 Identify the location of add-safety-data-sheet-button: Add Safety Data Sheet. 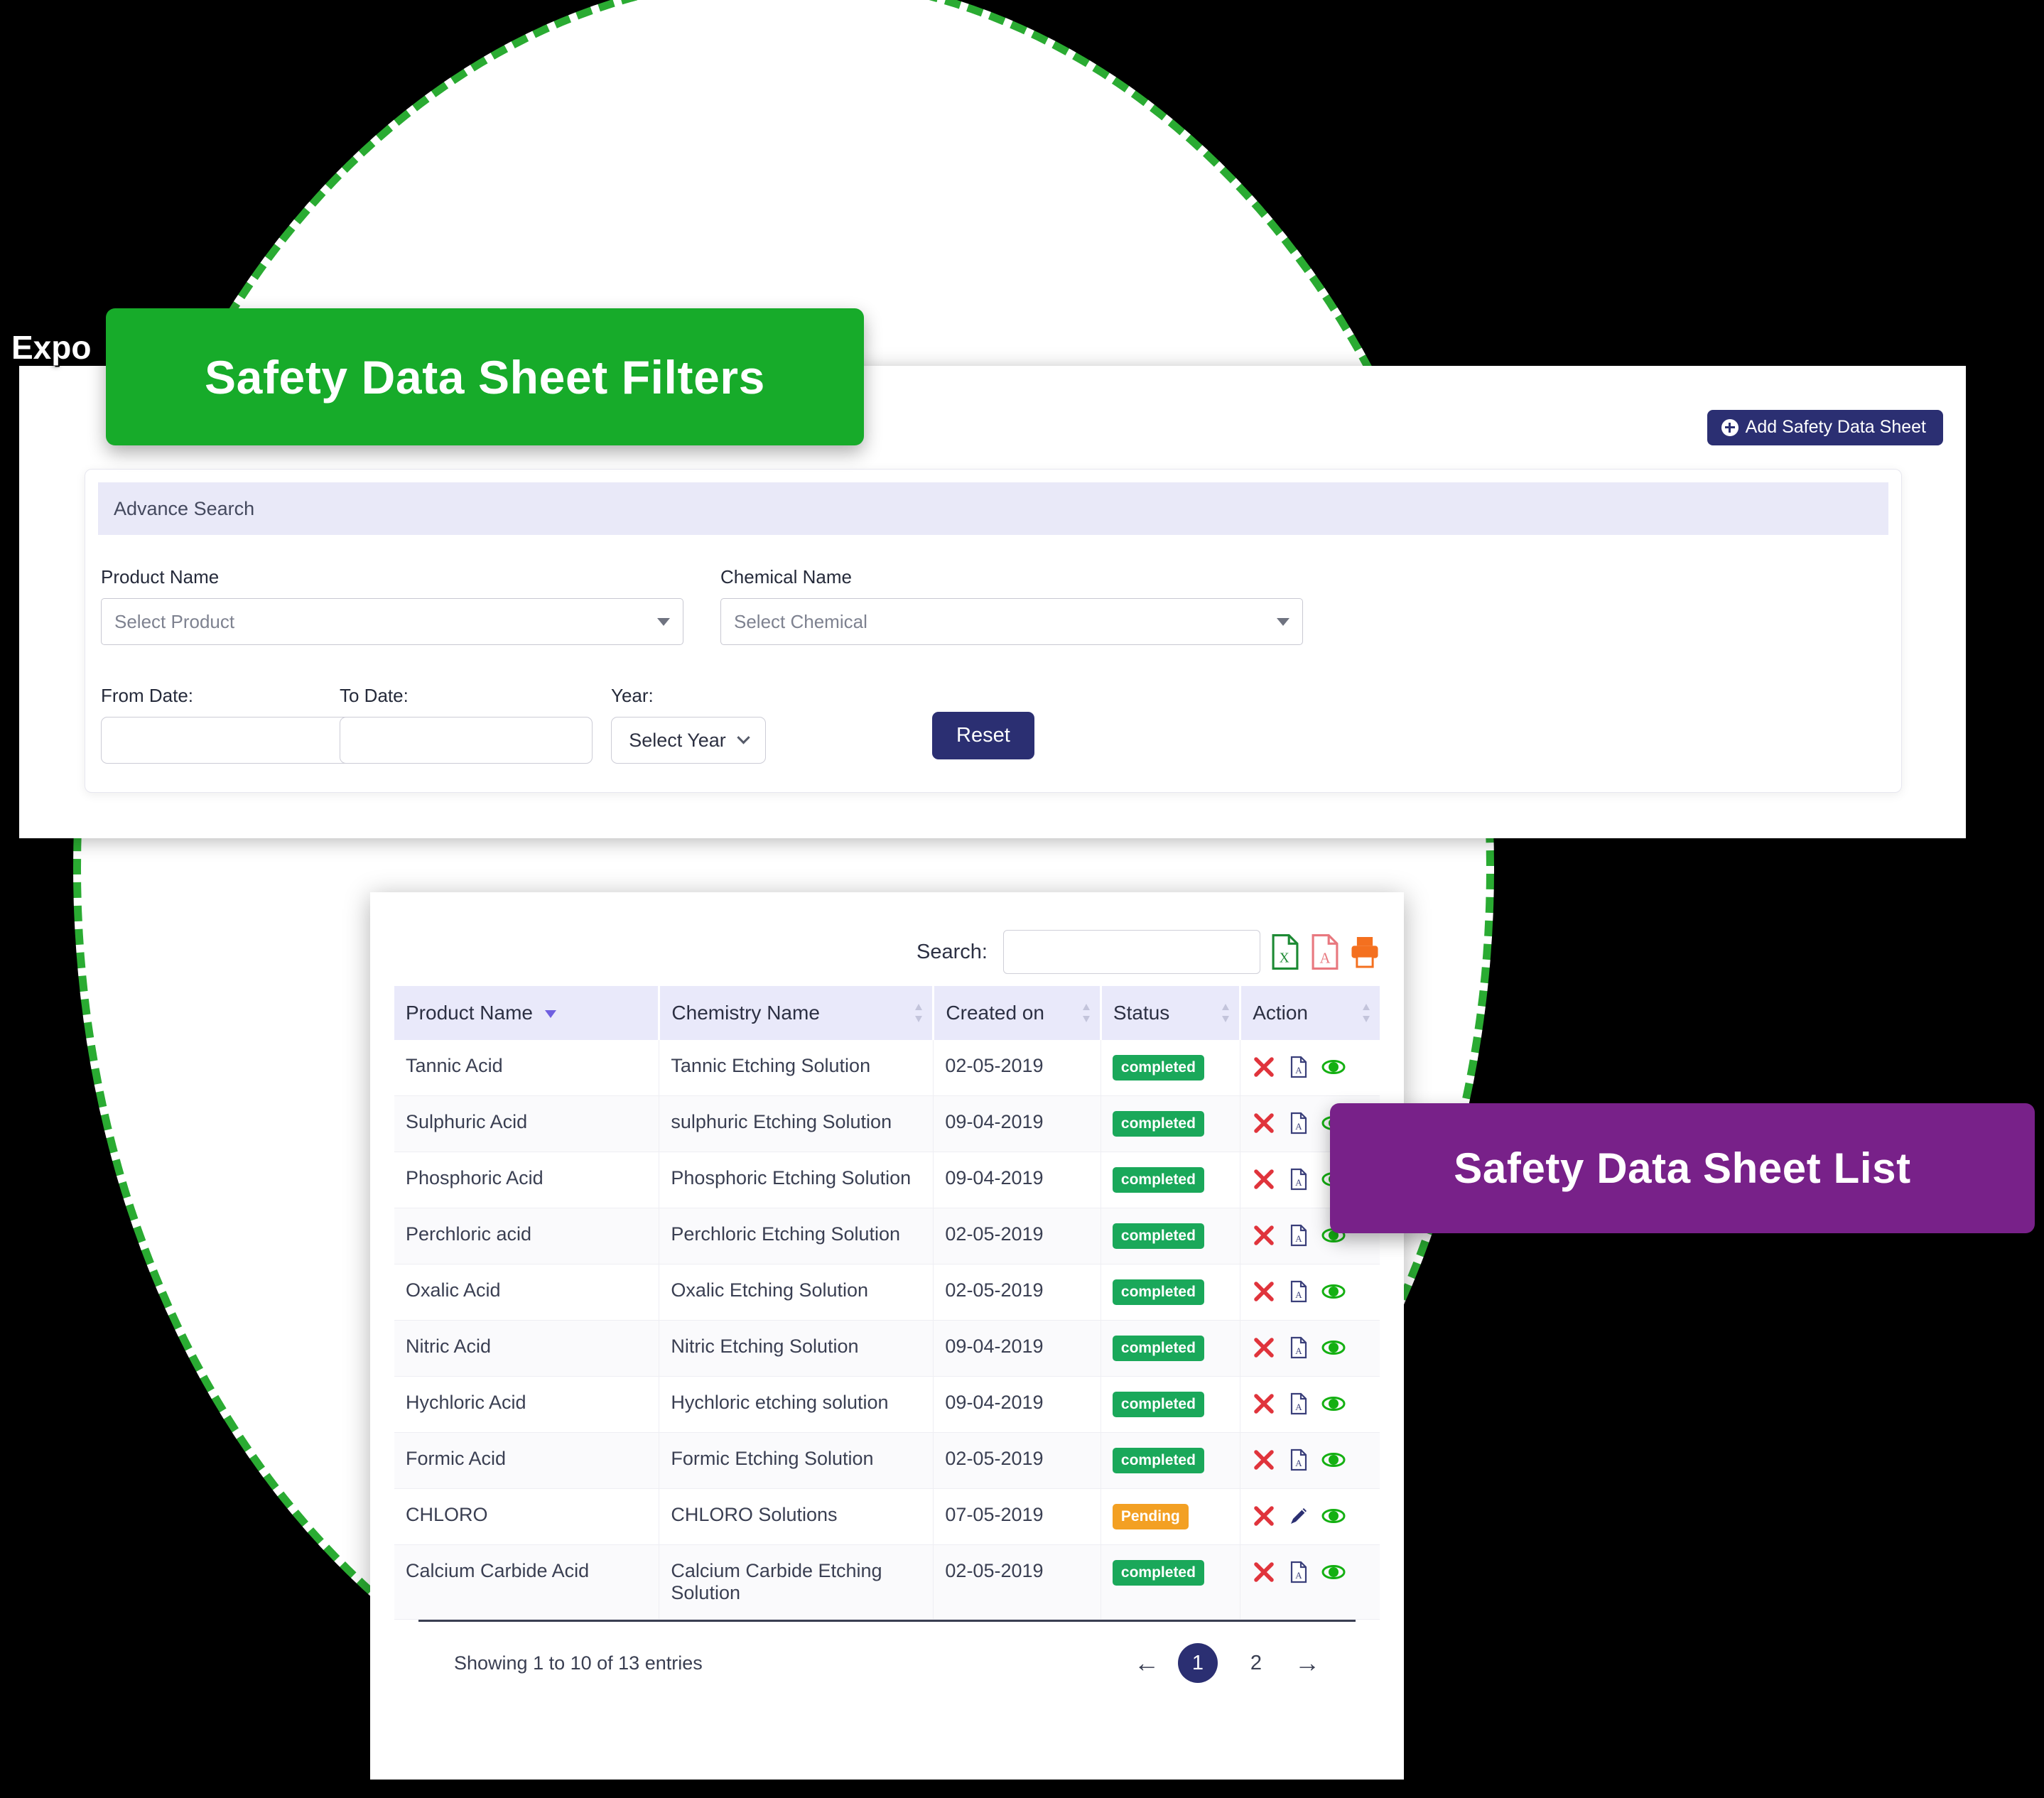
(1825, 428).